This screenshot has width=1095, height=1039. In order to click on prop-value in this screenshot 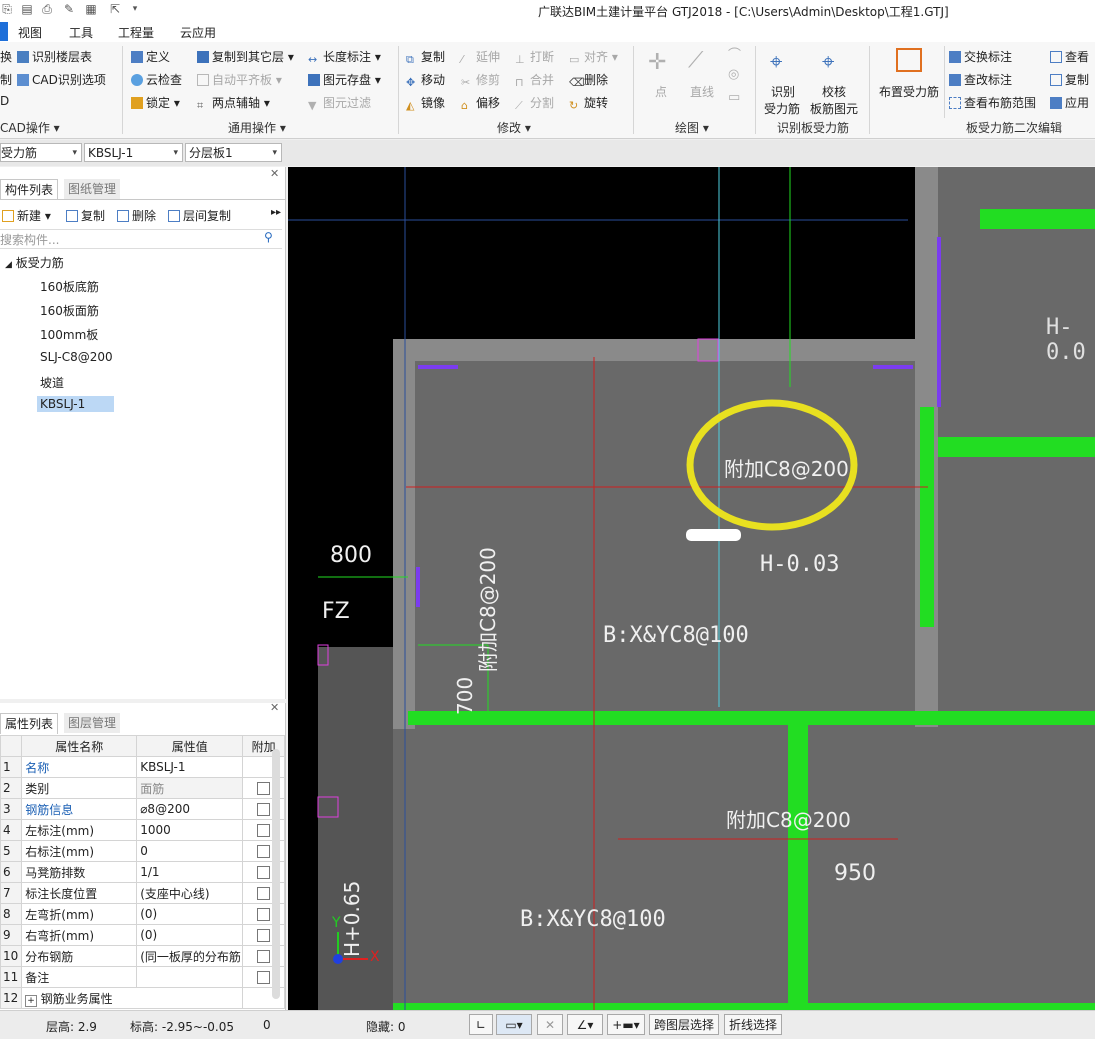, I will do `click(190, 977)`.